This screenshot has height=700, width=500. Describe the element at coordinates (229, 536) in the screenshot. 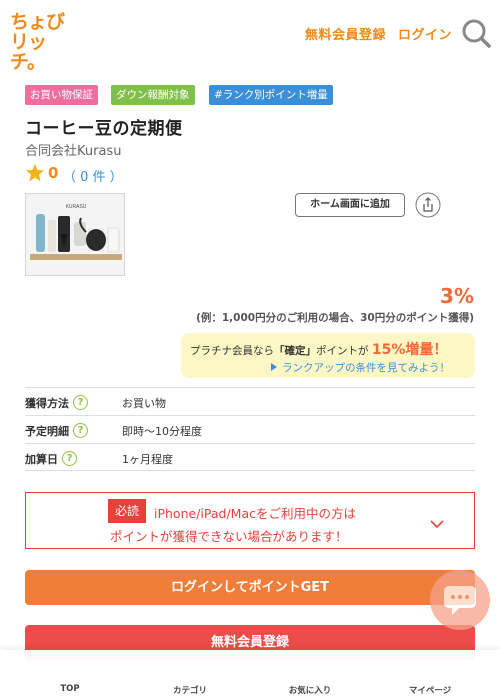

I see `notice-line-2: ポイントが獲得できない場合があります！` at that location.